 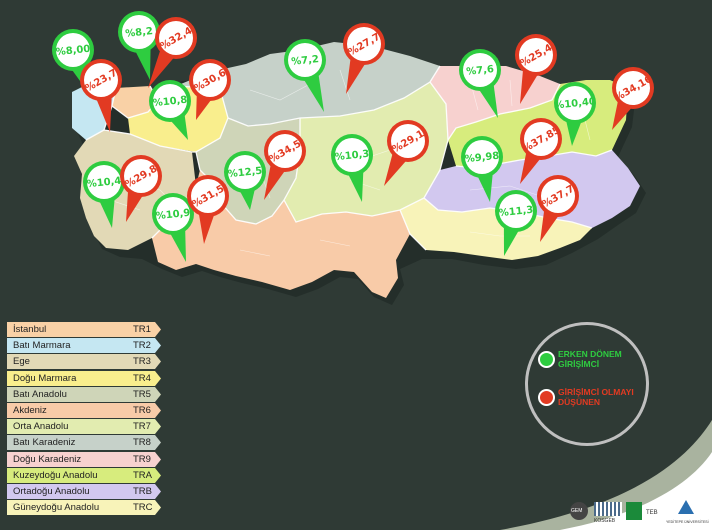 What do you see at coordinates (142, 443) in the screenshot?
I see `legend-region-code: TR8` at bounding box center [142, 443].